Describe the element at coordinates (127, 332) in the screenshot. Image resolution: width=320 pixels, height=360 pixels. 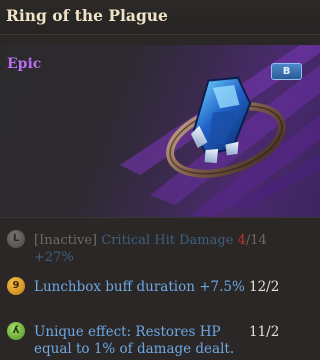
I see `stat-label-line1: Unique effect: Restores HP` at that location.